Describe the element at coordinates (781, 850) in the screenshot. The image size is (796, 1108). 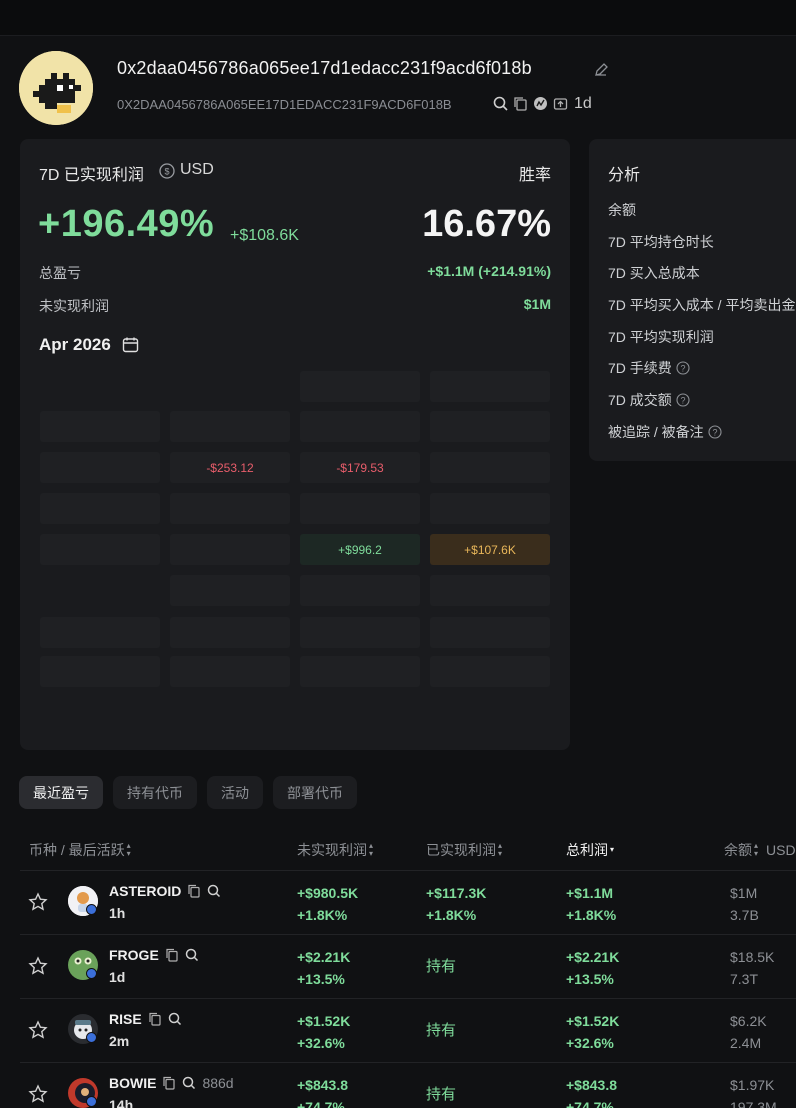
I see `balance-currency: USD` at that location.